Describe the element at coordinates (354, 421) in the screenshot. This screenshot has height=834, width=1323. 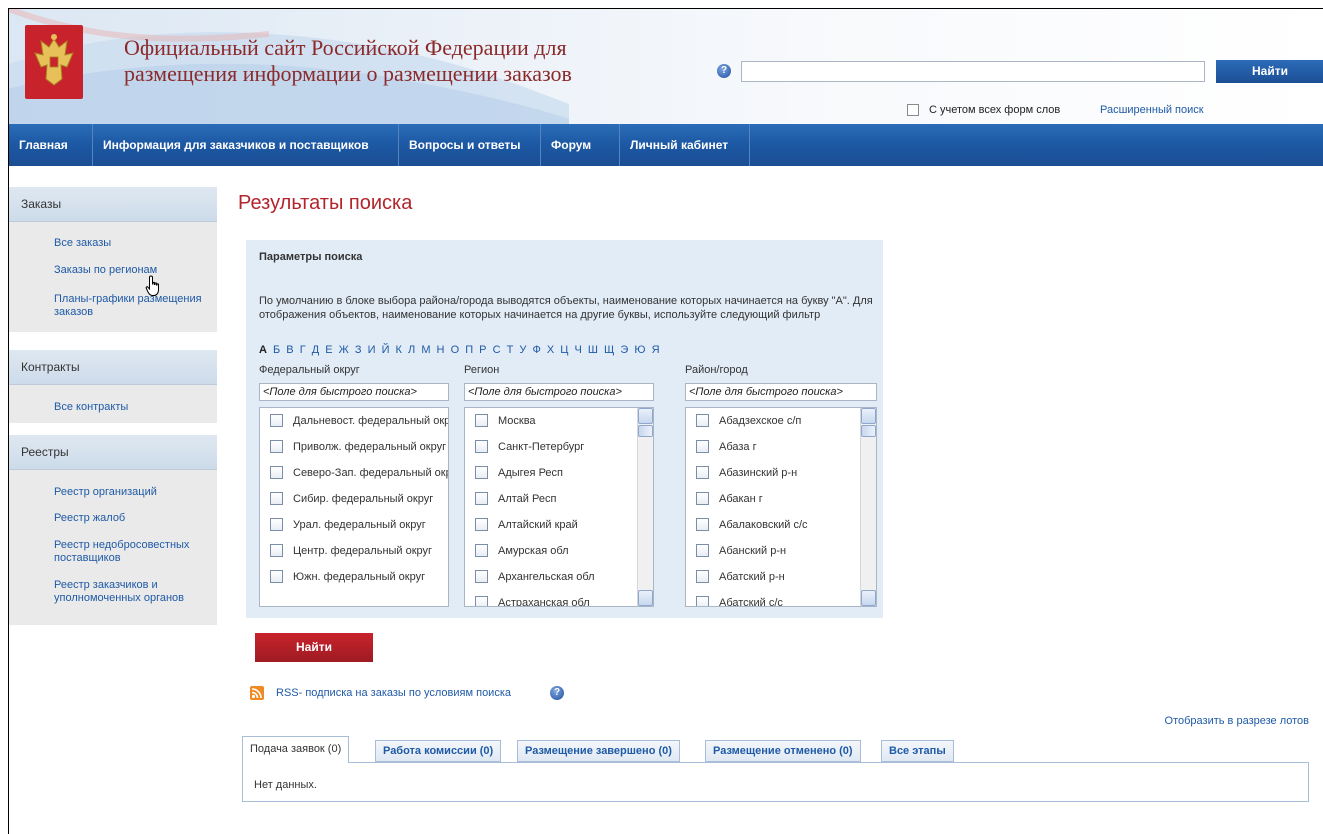
I see `list-item: Дальневост. федеральный округ` at that location.